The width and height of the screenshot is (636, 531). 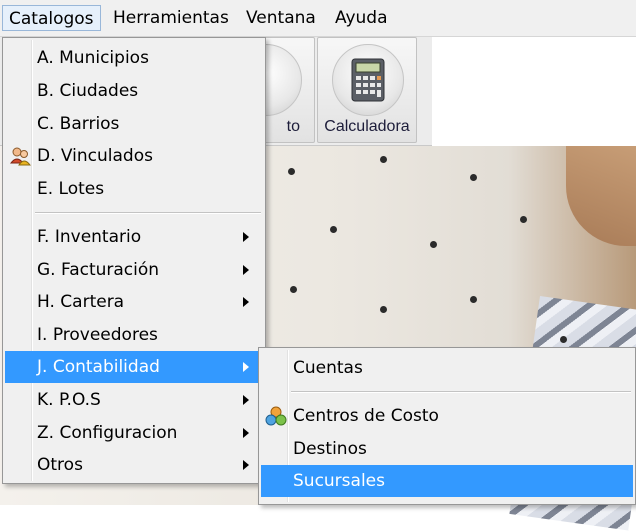 I want to click on menu-item-label: F. Inventario, so click(x=89, y=237).